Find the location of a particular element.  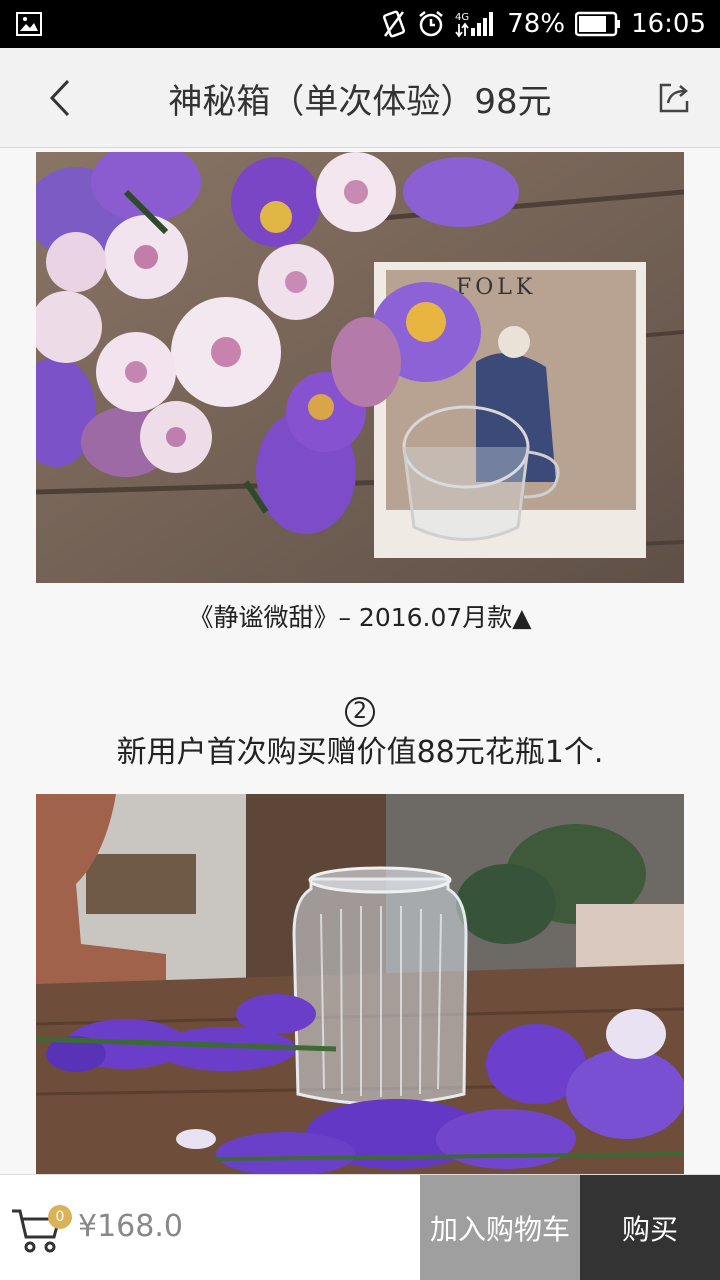

share-button is located at coordinates (674, 98).